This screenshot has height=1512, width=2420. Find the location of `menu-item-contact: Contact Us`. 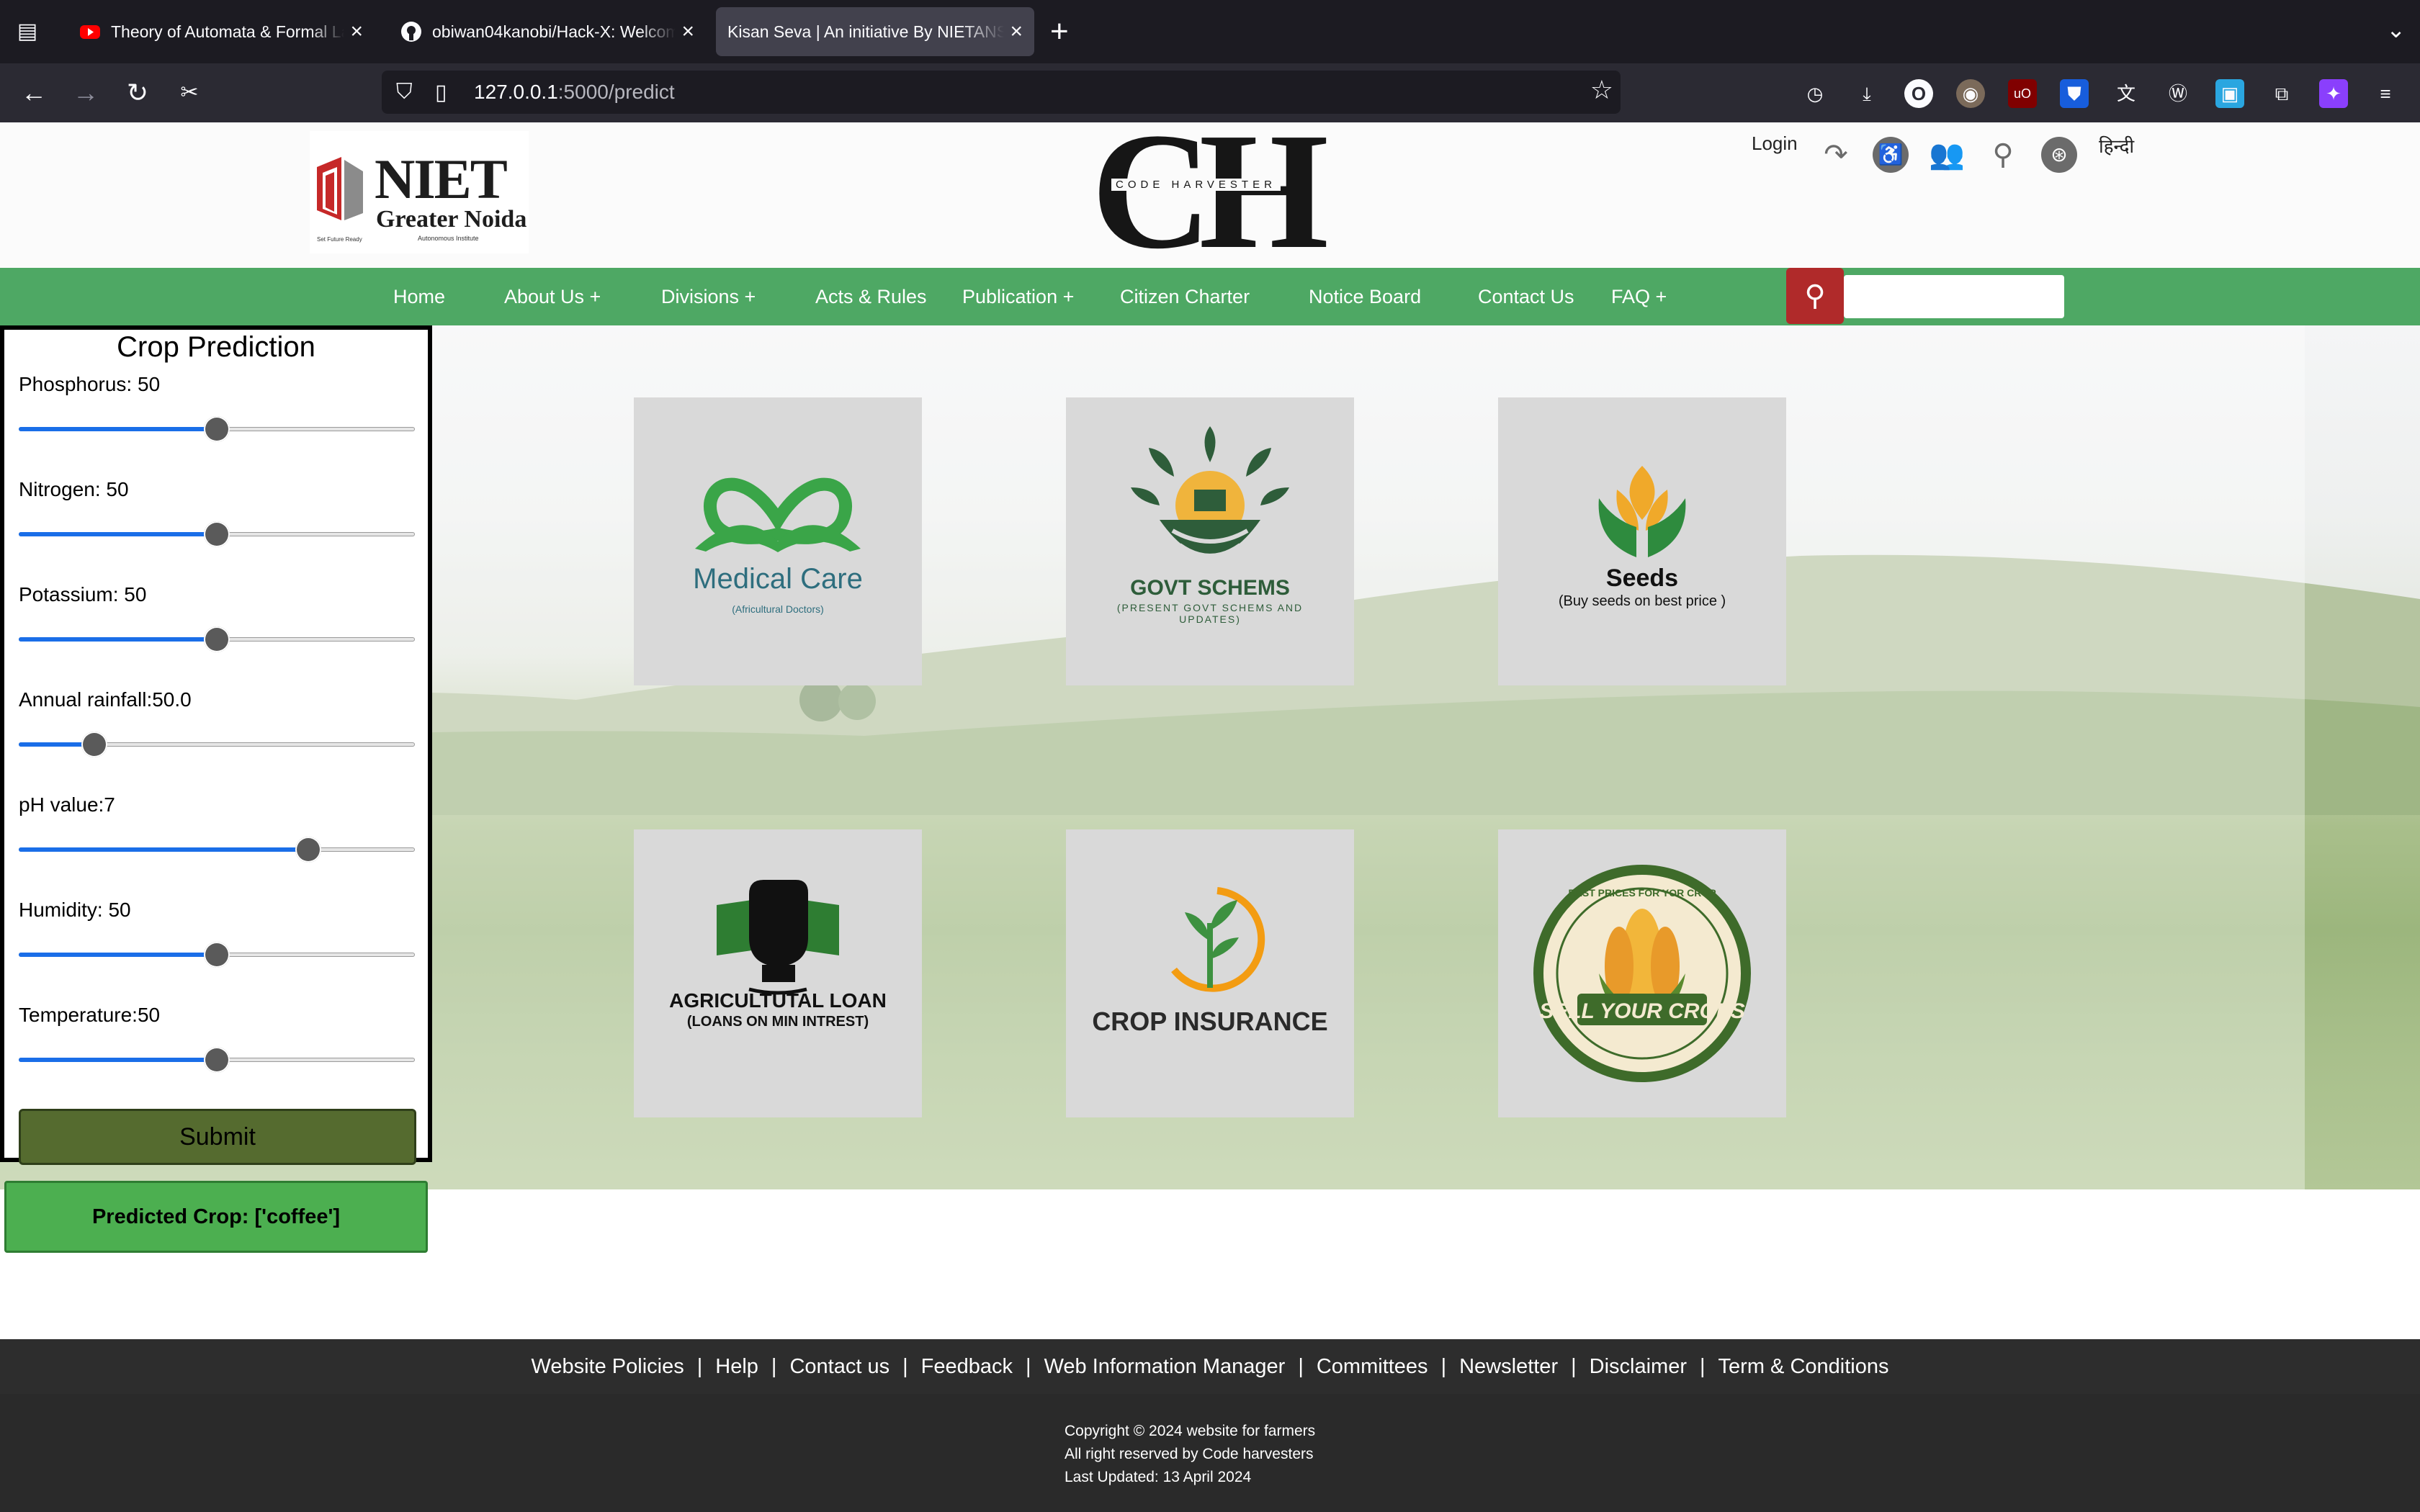

menu-item-contact: Contact Us is located at coordinates (1526, 296).